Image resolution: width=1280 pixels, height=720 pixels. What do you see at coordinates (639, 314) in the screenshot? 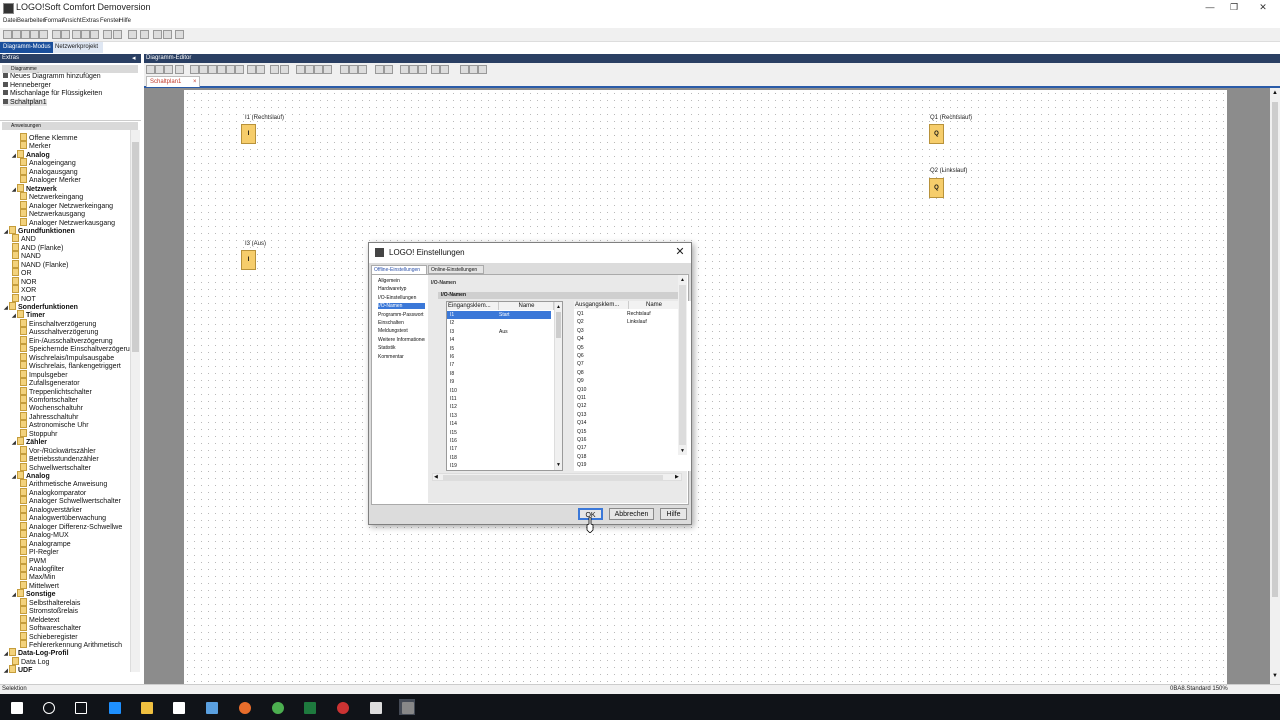
I see `name-cell: Rechtslauf` at bounding box center [639, 314].